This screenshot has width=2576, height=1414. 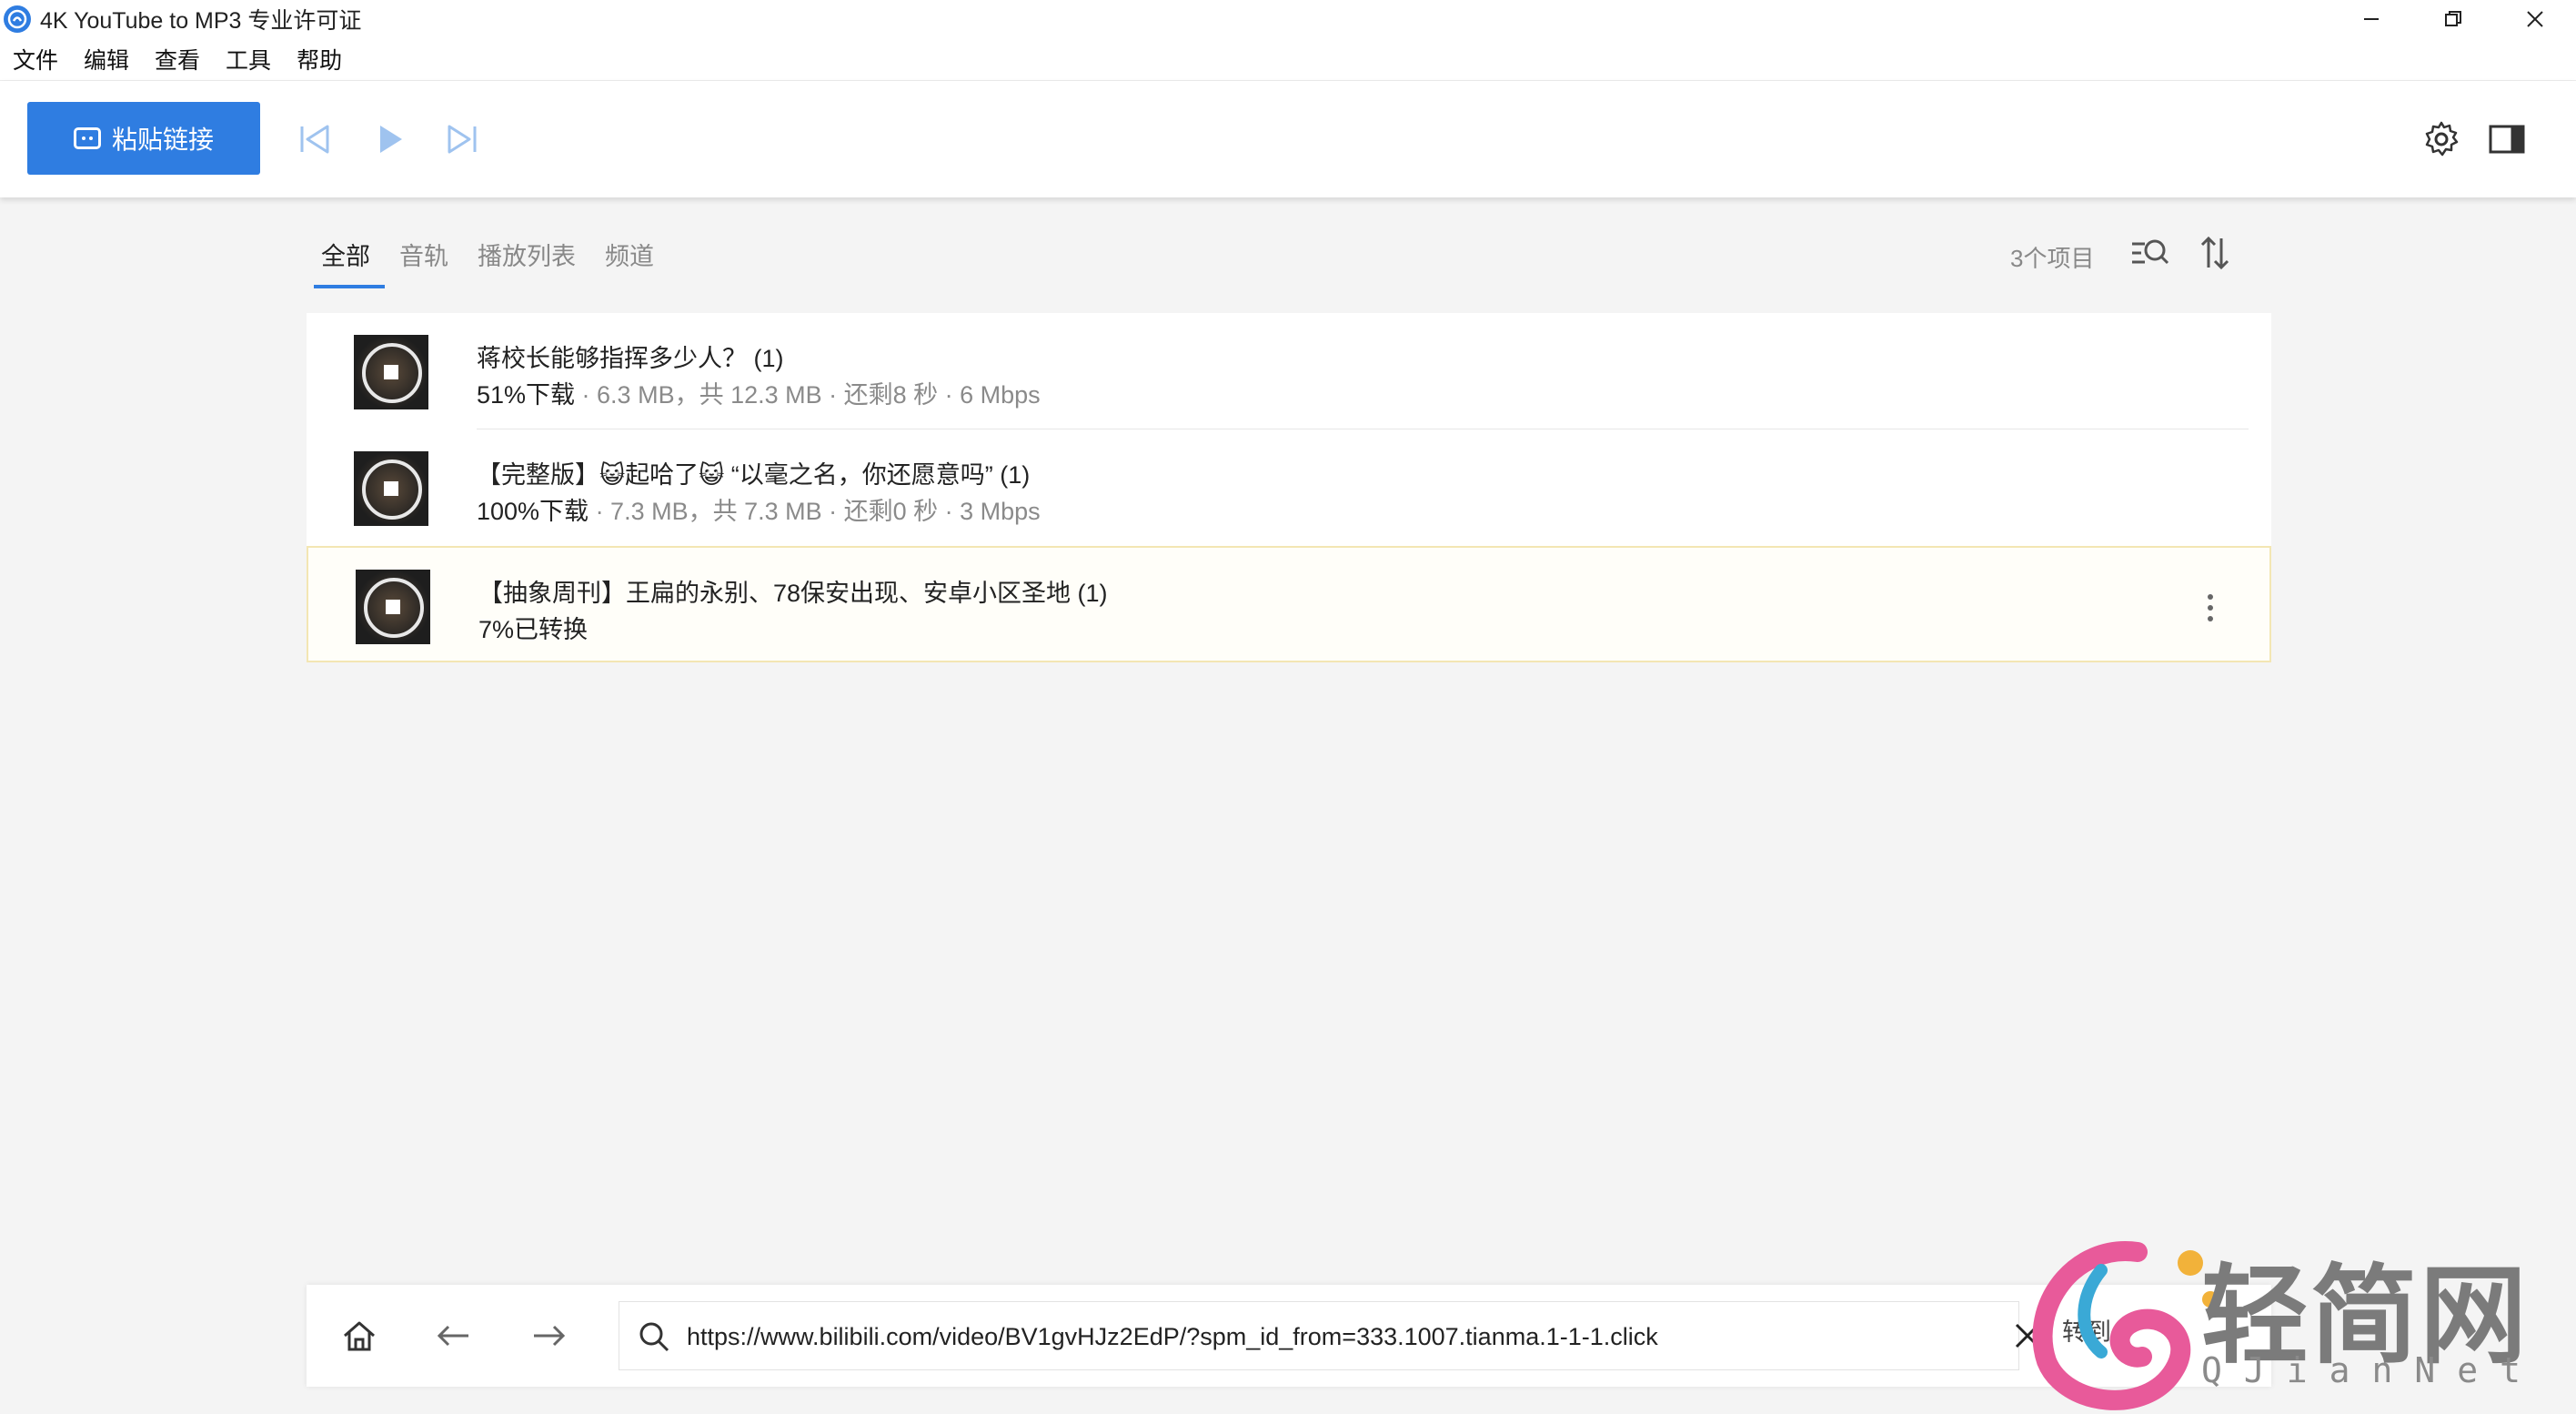 What do you see at coordinates (2149, 253) in the screenshot?
I see `search-list-icon` at bounding box center [2149, 253].